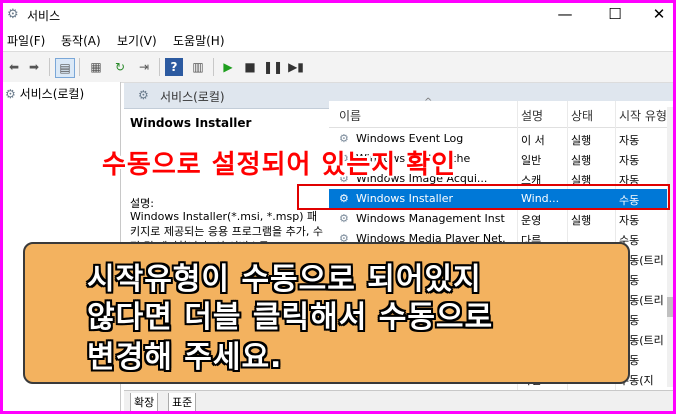 The image size is (676, 414). Describe the element at coordinates (350, 115) in the screenshot. I see `column-name-header: 이름` at that location.